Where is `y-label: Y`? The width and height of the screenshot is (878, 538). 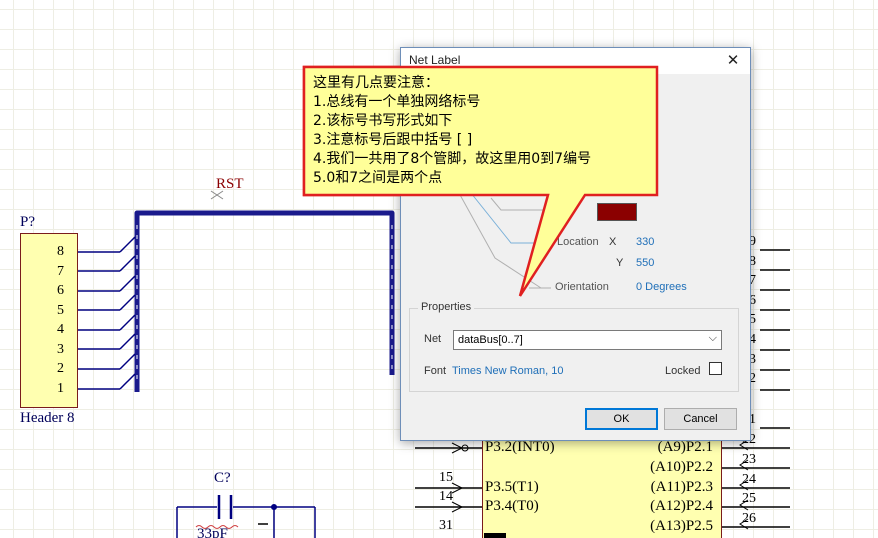
y-label: Y is located at coordinates (620, 263).